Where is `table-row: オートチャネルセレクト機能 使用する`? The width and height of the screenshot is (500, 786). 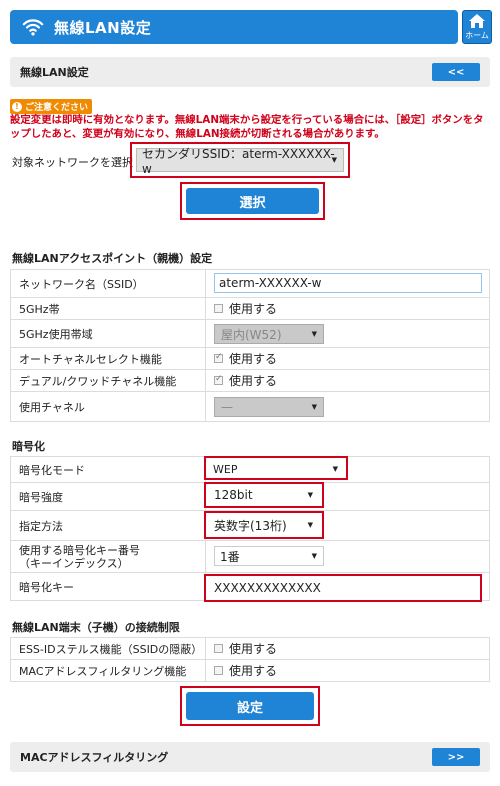
table-row: オートチャネルセレクト機能 使用する is located at coordinates (250, 358).